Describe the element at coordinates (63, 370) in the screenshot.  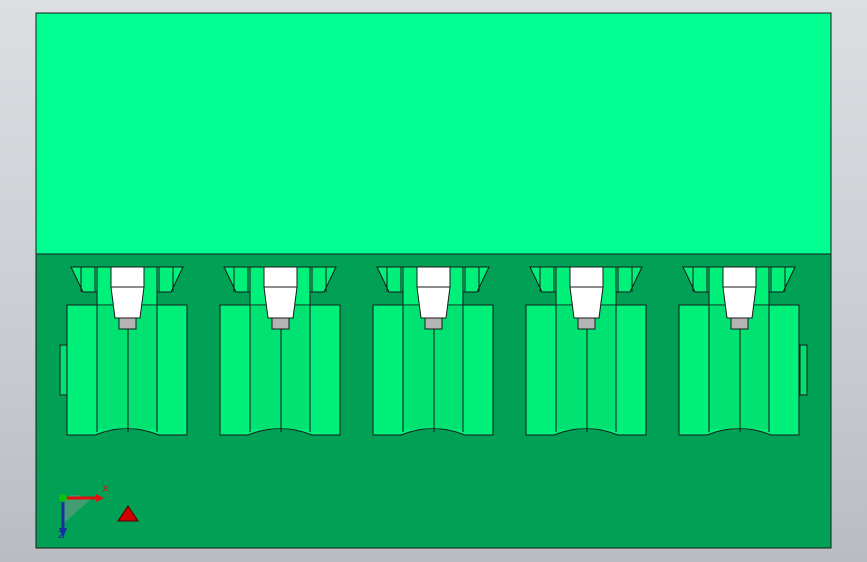
I see `left-side-tab` at that location.